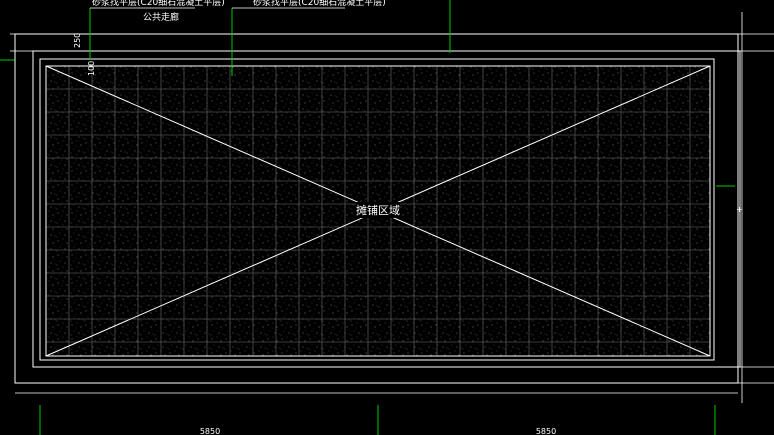 This screenshot has width=774, height=435. I want to click on center-label: 摊铺区域, so click(378, 210).